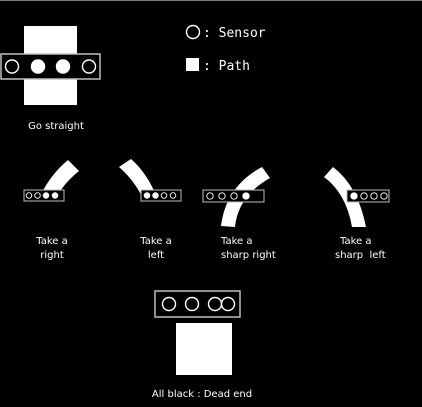 The image size is (422, 407). What do you see at coordinates (192, 64) in the screenshot?
I see `legend-path-icon` at bounding box center [192, 64].